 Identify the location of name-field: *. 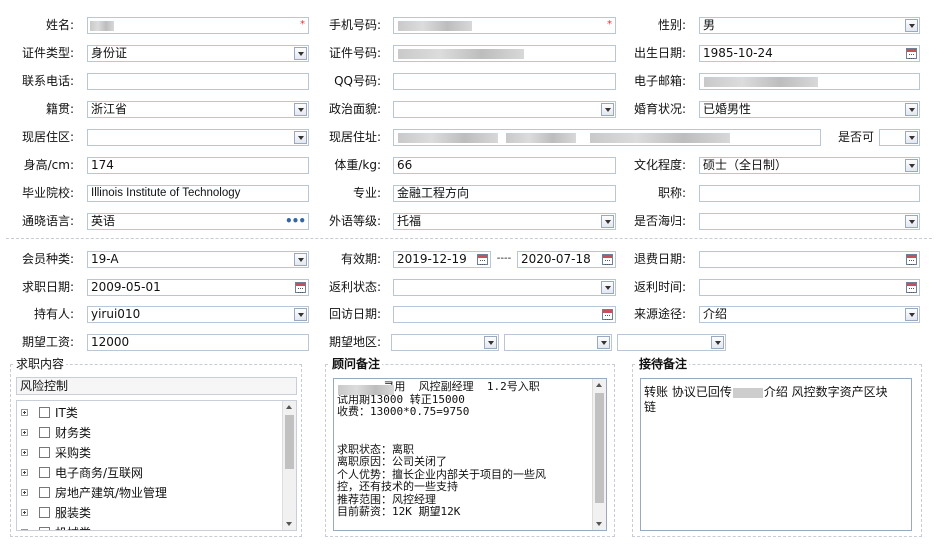
(198, 25).